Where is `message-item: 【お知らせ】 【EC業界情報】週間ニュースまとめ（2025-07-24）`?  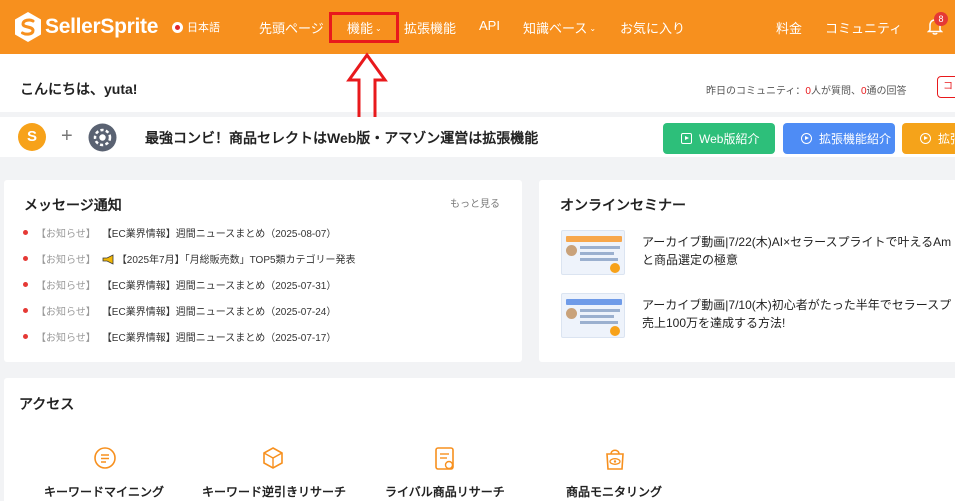
message-item: 【お知らせ】 【EC業界情報】週間ニュースまとめ（2025-07-24） is located at coordinates (179, 310).